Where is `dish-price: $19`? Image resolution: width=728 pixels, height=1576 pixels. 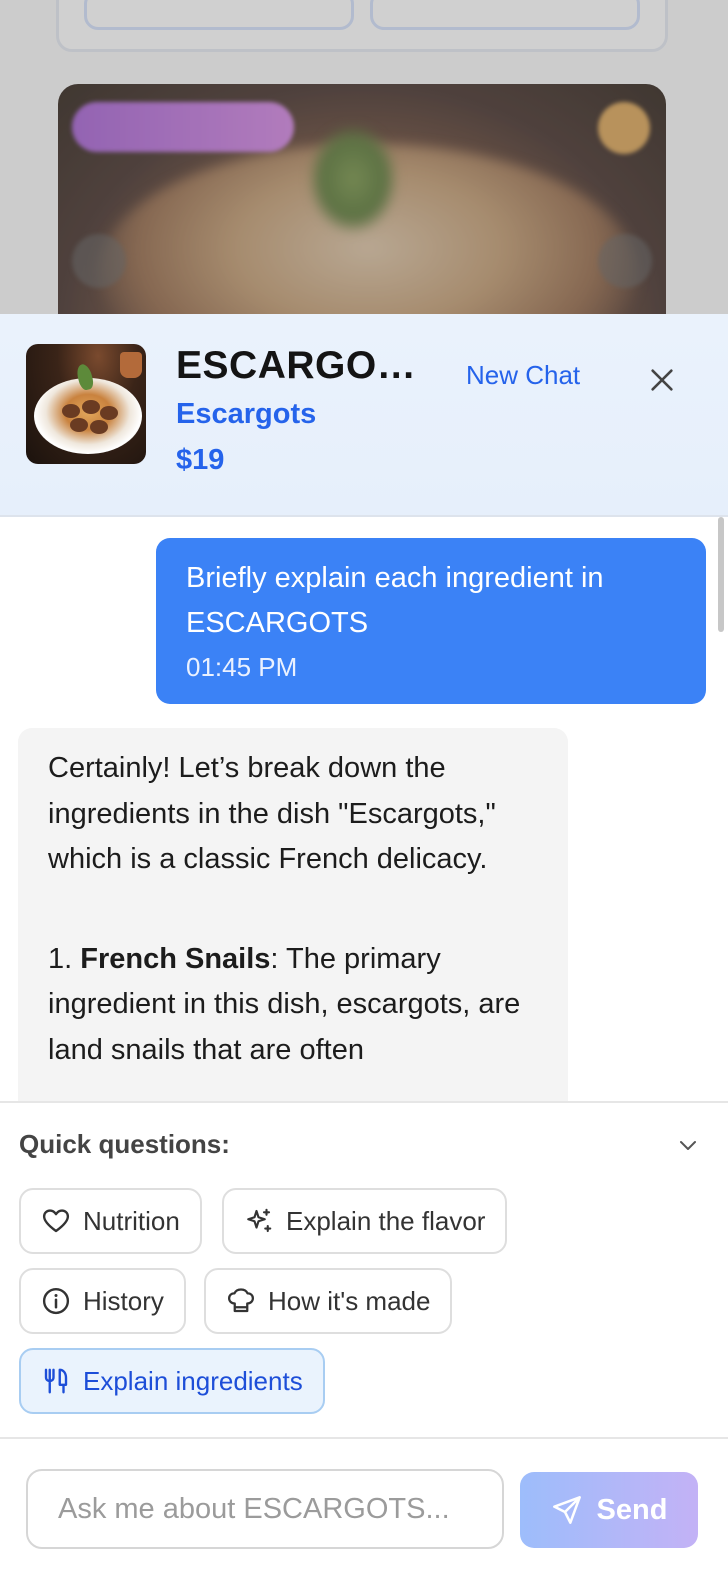 dish-price: $19 is located at coordinates (200, 460).